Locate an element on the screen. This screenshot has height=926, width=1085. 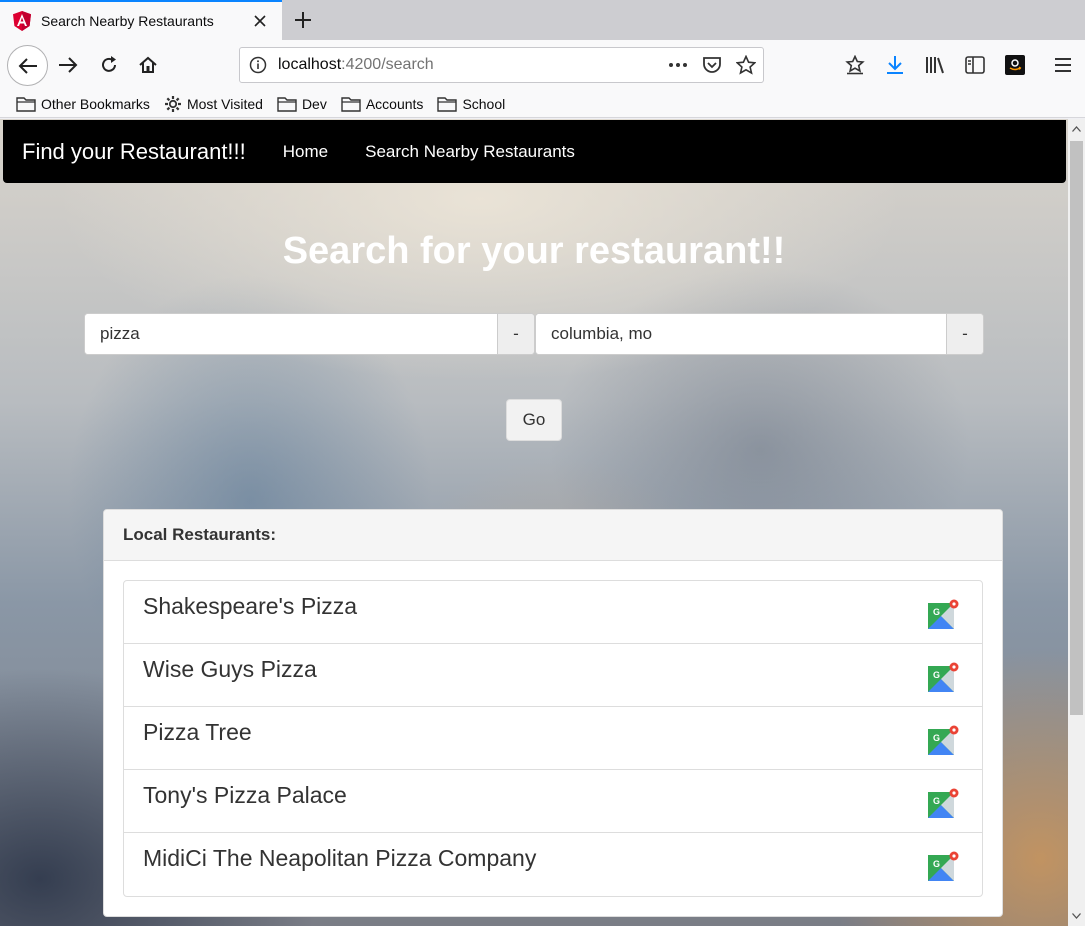
menu-icon is located at coordinates (1063, 65).